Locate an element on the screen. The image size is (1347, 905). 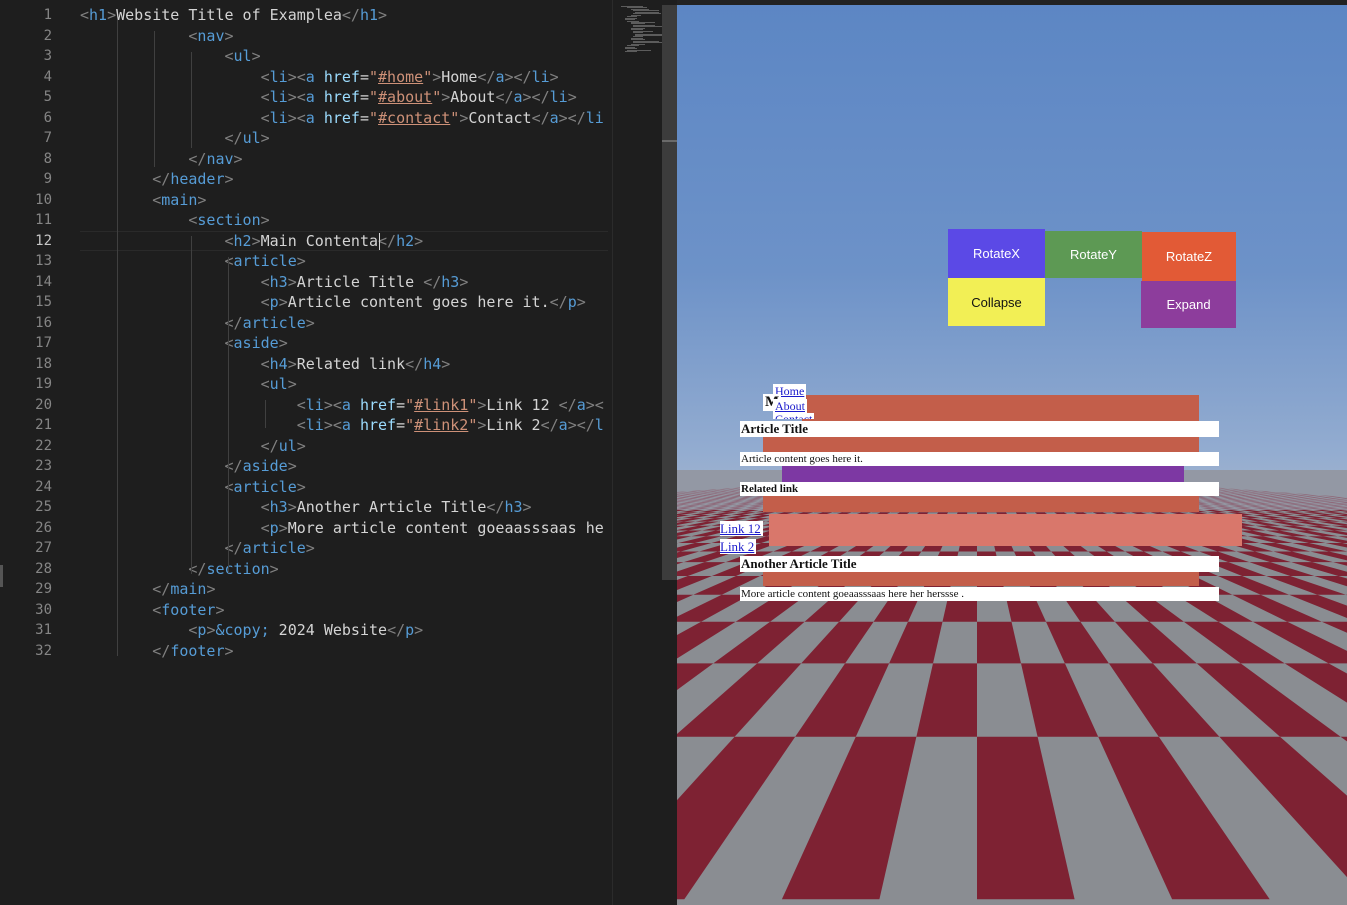
code-line: <li><a href="#contact">Contact</a></li is located at coordinates (344, 118).